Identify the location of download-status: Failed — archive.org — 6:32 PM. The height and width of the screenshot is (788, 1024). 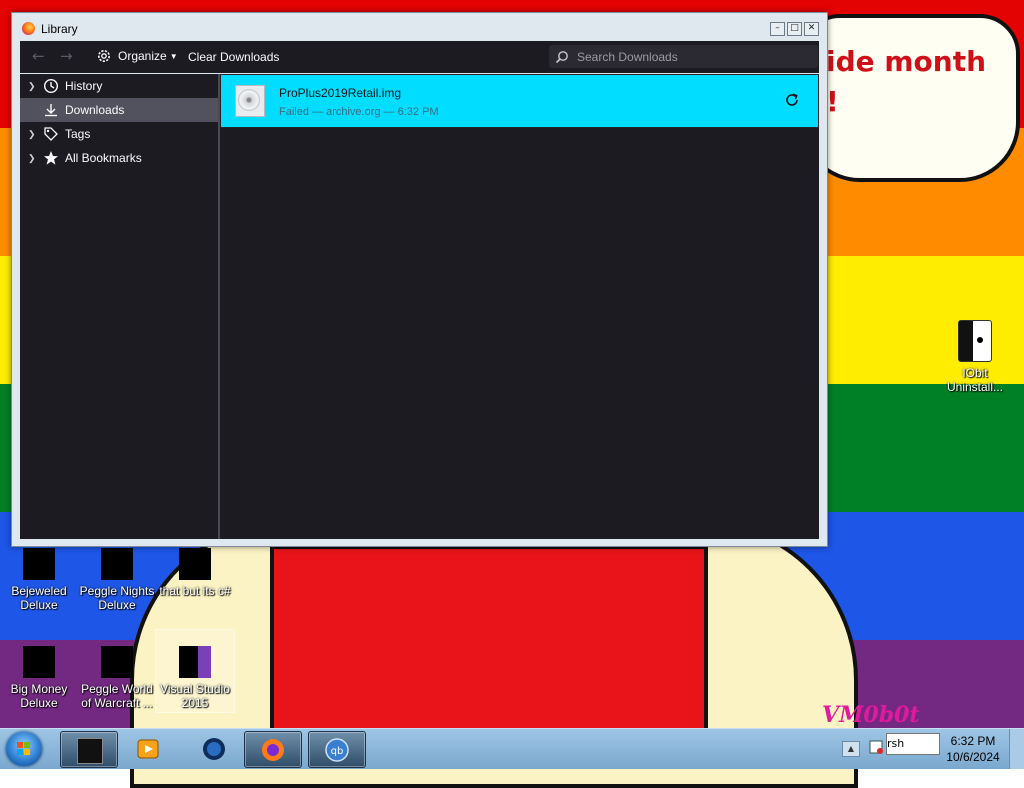
(359, 112).